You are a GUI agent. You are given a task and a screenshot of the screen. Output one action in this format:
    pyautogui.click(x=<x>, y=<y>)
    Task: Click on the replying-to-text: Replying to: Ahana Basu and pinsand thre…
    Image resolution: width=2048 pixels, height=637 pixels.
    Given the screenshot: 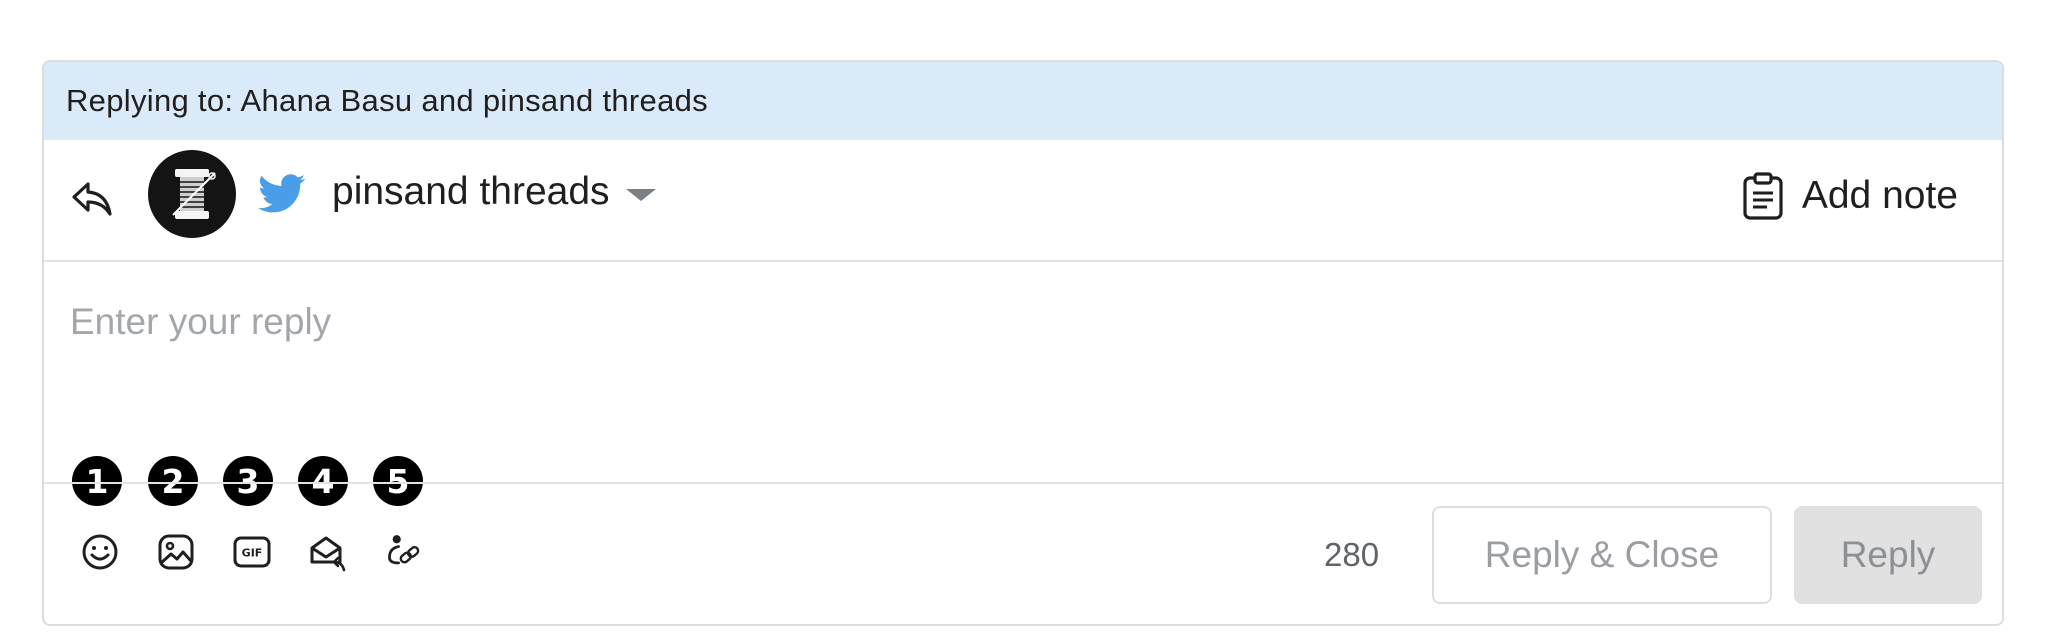 What is the action you would take?
    pyautogui.click(x=387, y=100)
    